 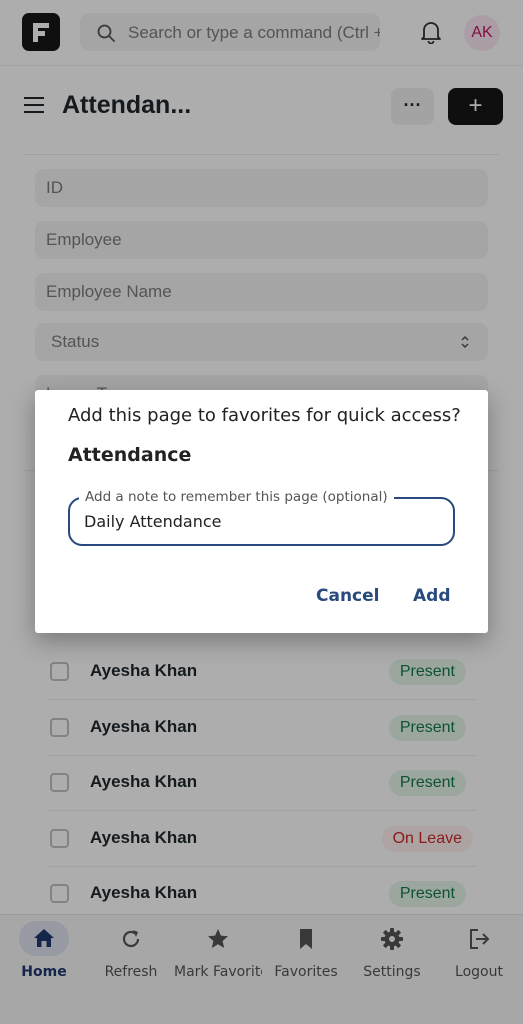 What do you see at coordinates (347, 596) in the screenshot?
I see `cancel-button: Cancel` at bounding box center [347, 596].